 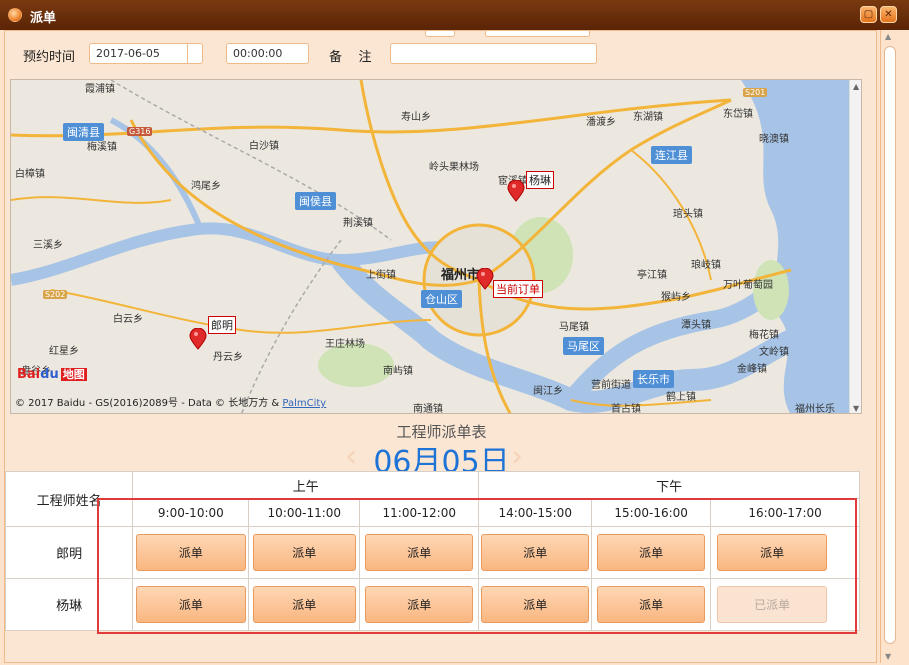 What do you see at coordinates (574, 327) in the screenshot?
I see `map-place: 马尾镇` at bounding box center [574, 327].